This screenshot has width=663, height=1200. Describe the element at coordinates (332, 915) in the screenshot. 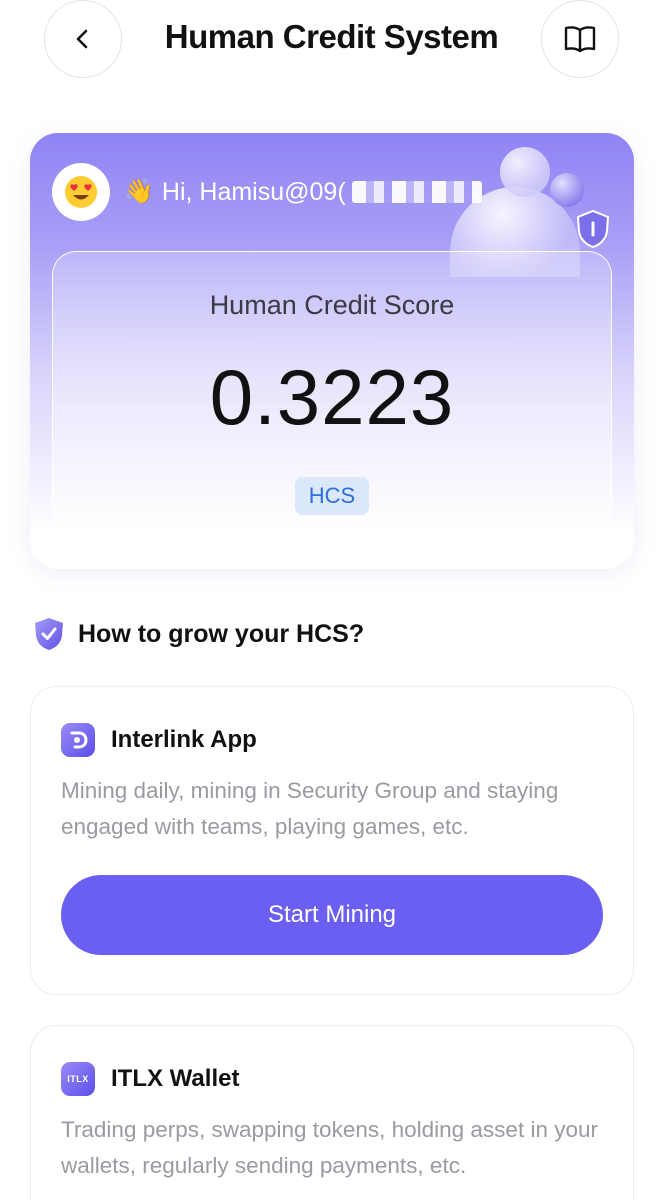

I see `start-mining-button: Start Mining` at that location.